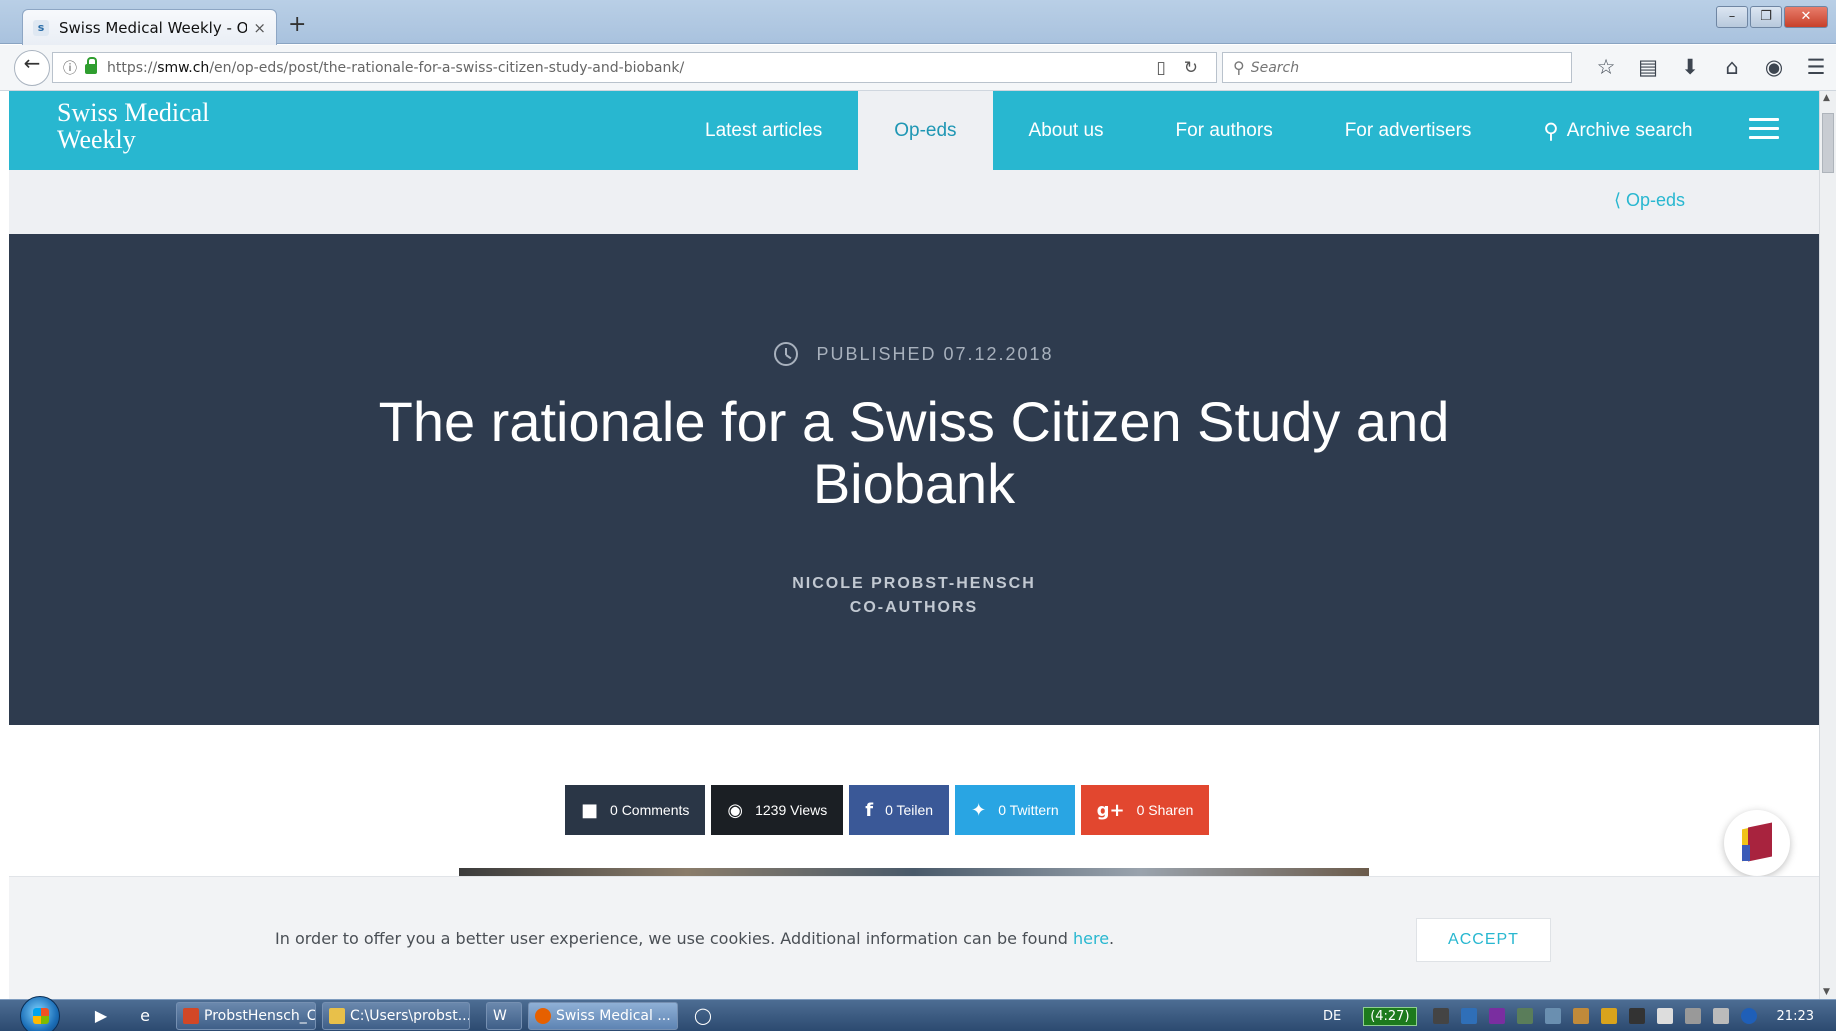 The image size is (1836, 1031). What do you see at coordinates (337, 1016) in the screenshot?
I see `folder-icon` at bounding box center [337, 1016].